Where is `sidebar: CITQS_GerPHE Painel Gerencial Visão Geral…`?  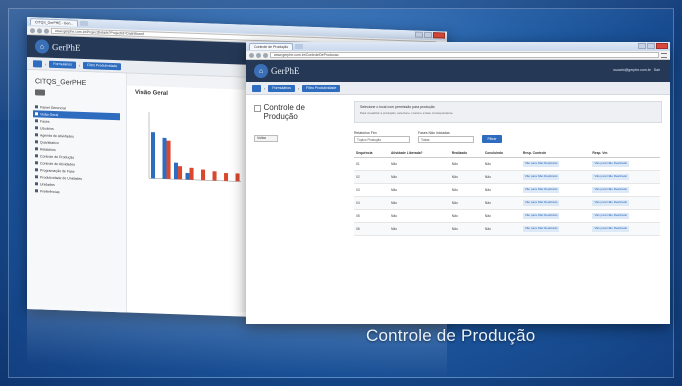
sidebar: CITQS_GerPHE Painel Gerencial Visão Geral… is located at coordinates (77, 197).